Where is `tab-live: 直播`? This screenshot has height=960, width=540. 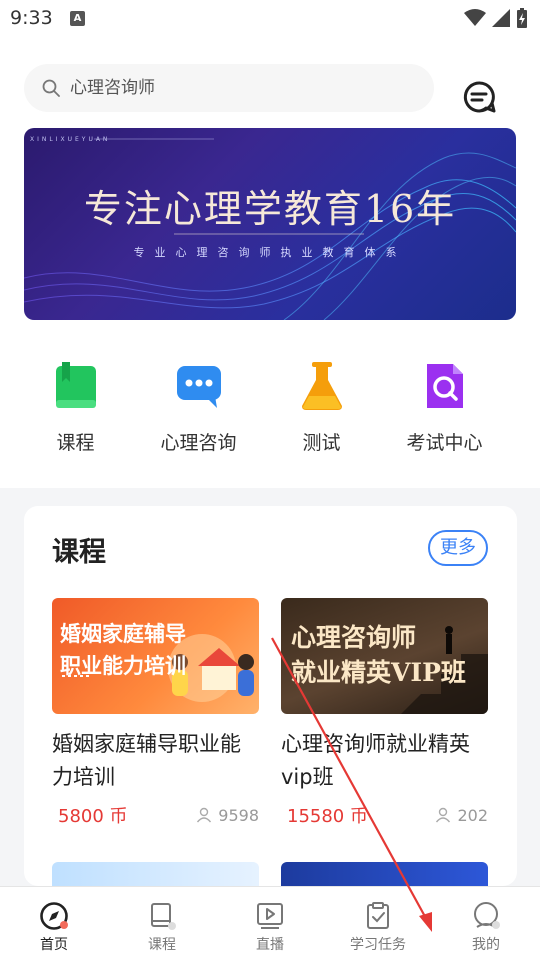
tab-live: 直播 is located at coordinates (270, 923).